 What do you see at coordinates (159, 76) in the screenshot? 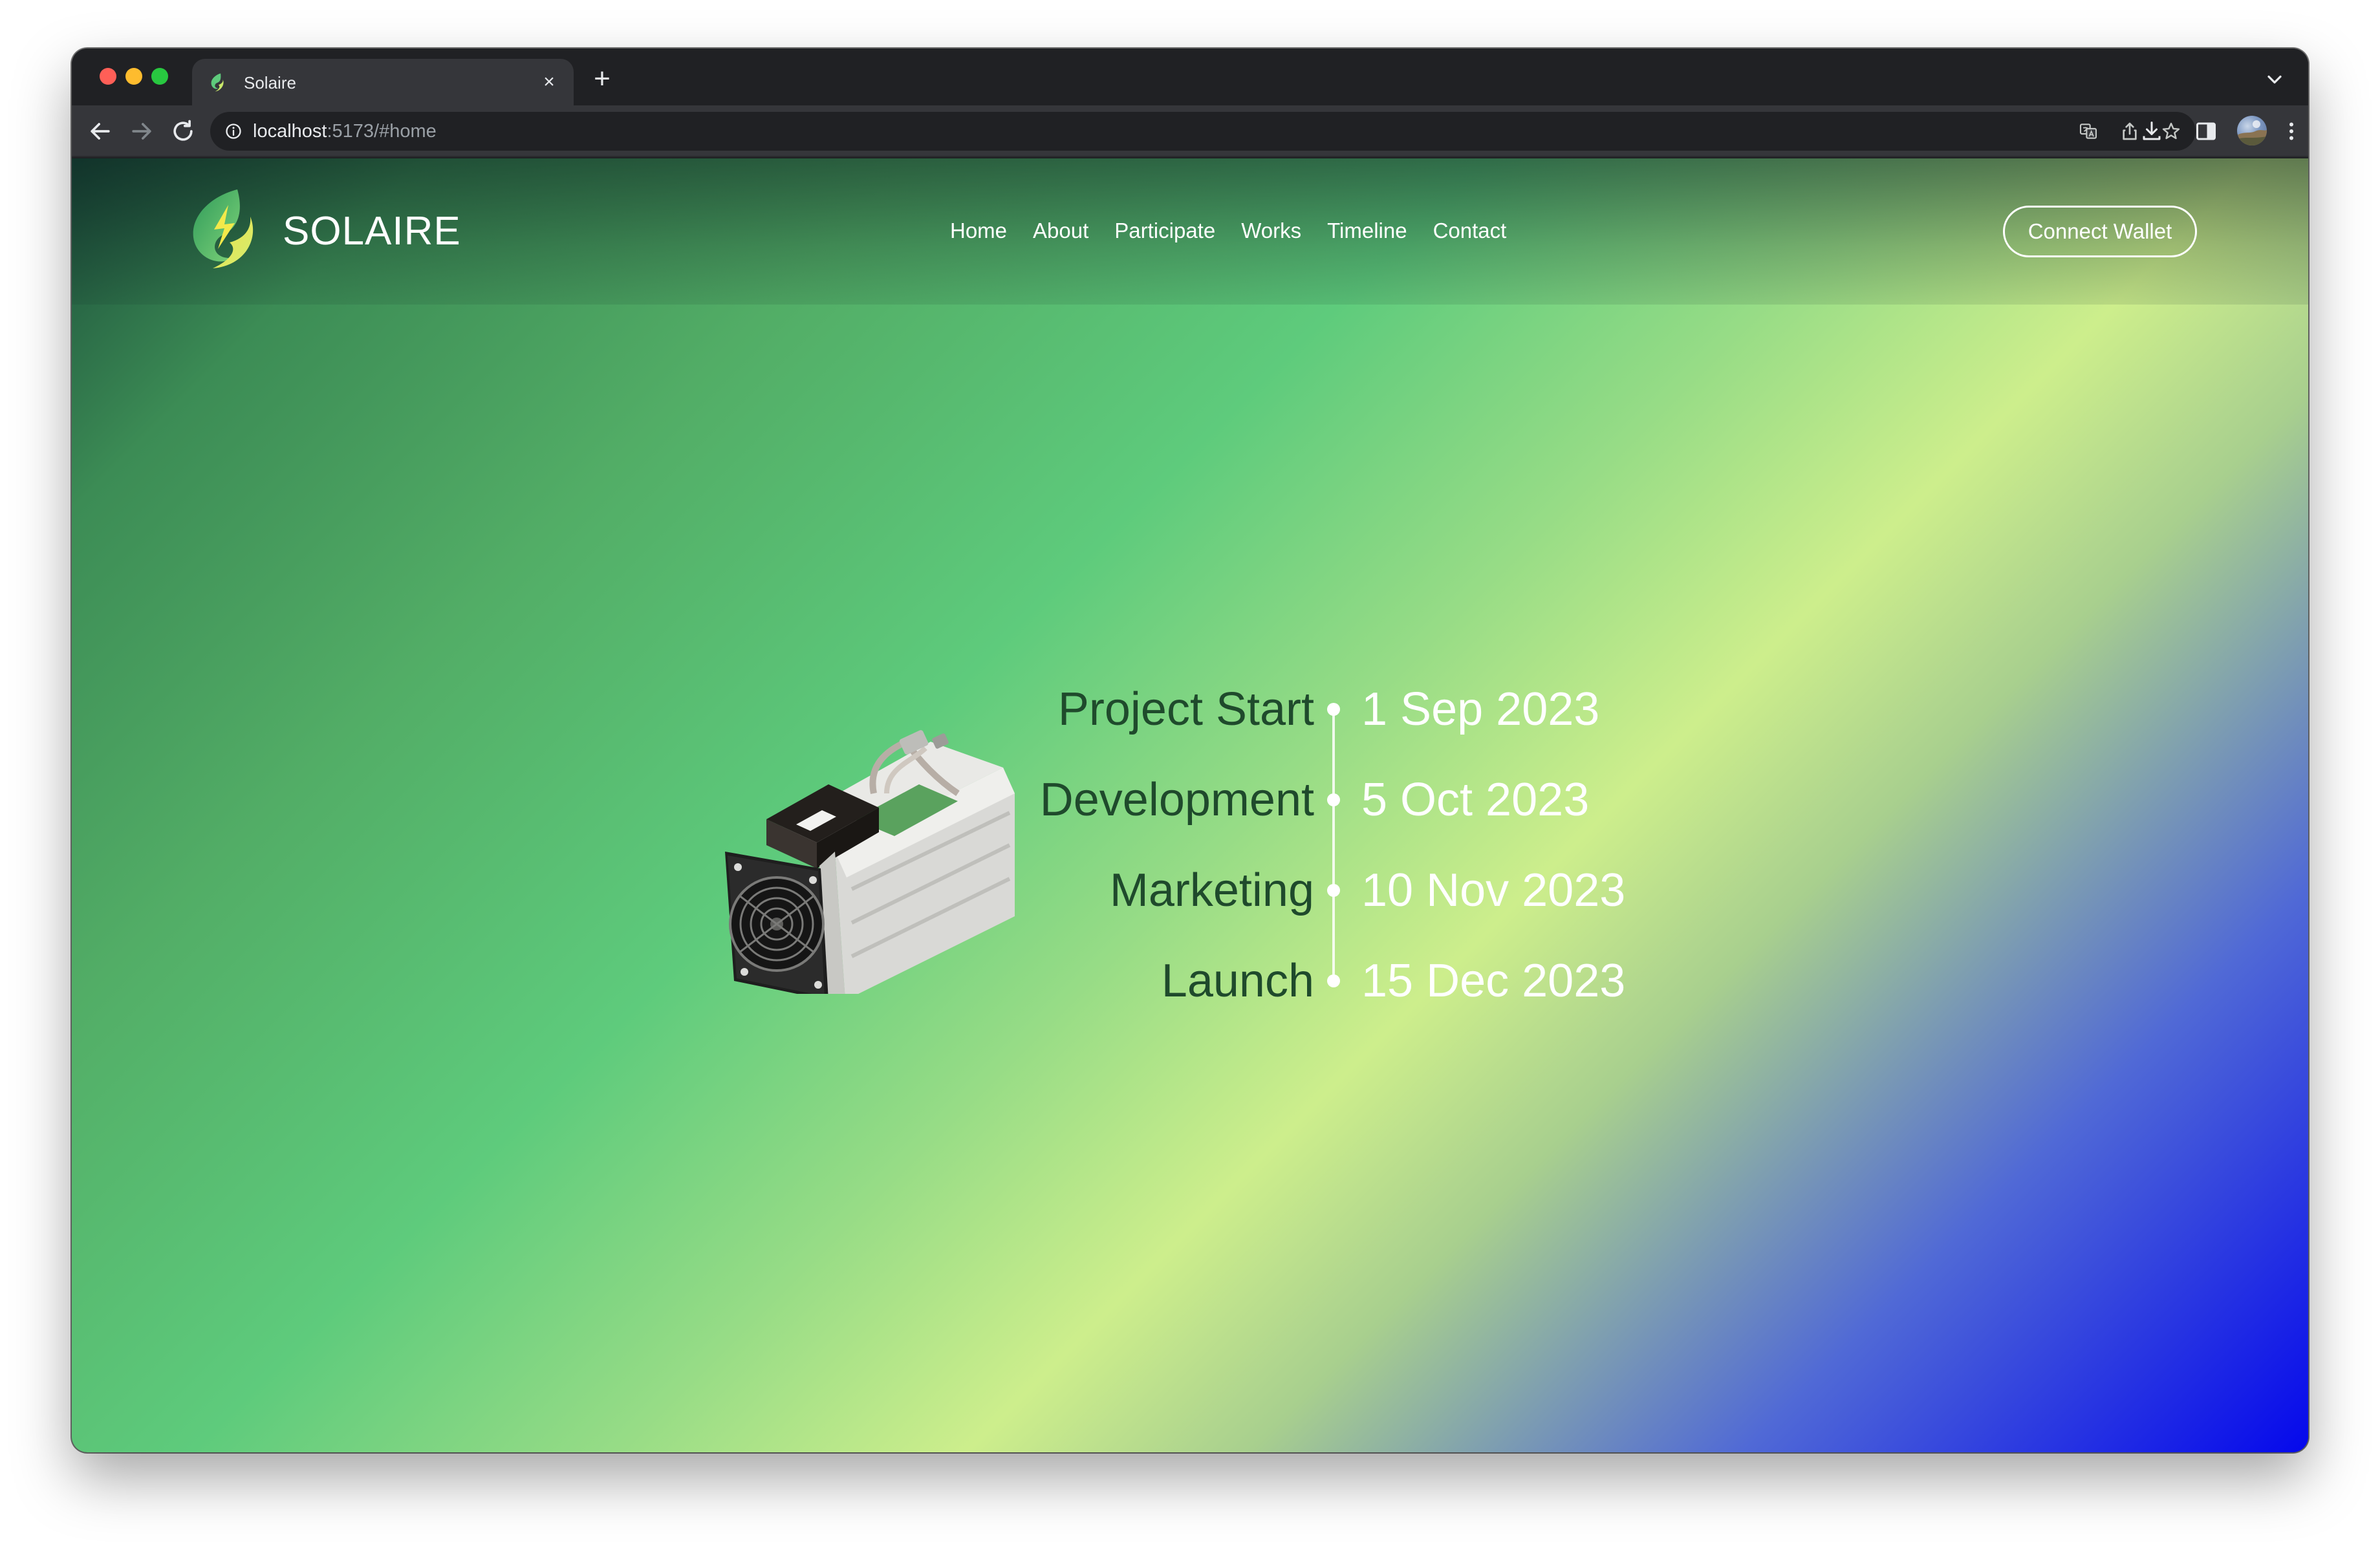
I see `zoom-window-button` at bounding box center [159, 76].